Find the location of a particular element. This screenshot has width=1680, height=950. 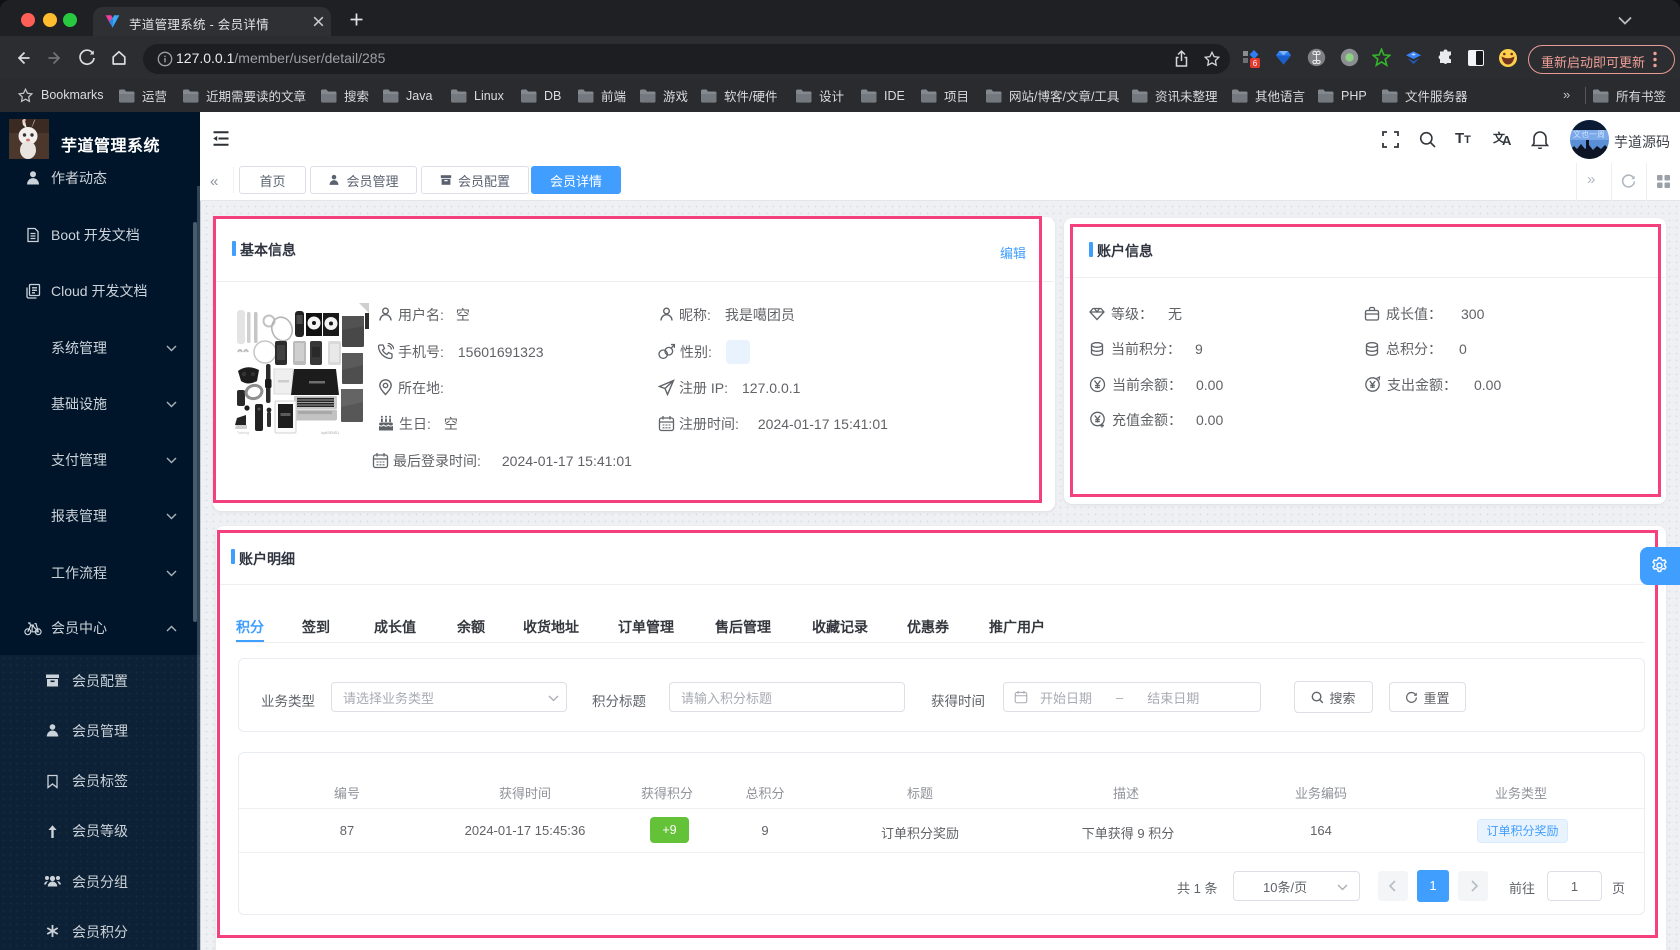

svg-text: 文也一周 is located at coordinates (1589, 134).